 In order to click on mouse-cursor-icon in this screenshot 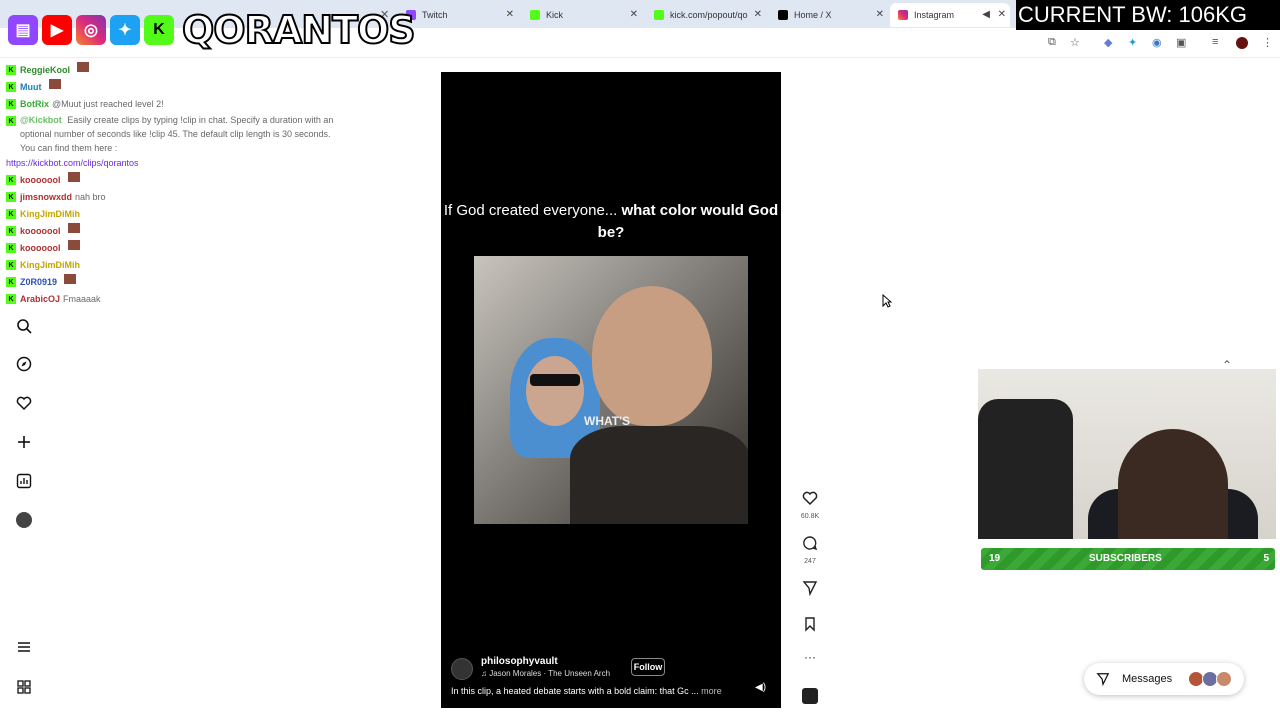, I will do `click(887, 301)`.